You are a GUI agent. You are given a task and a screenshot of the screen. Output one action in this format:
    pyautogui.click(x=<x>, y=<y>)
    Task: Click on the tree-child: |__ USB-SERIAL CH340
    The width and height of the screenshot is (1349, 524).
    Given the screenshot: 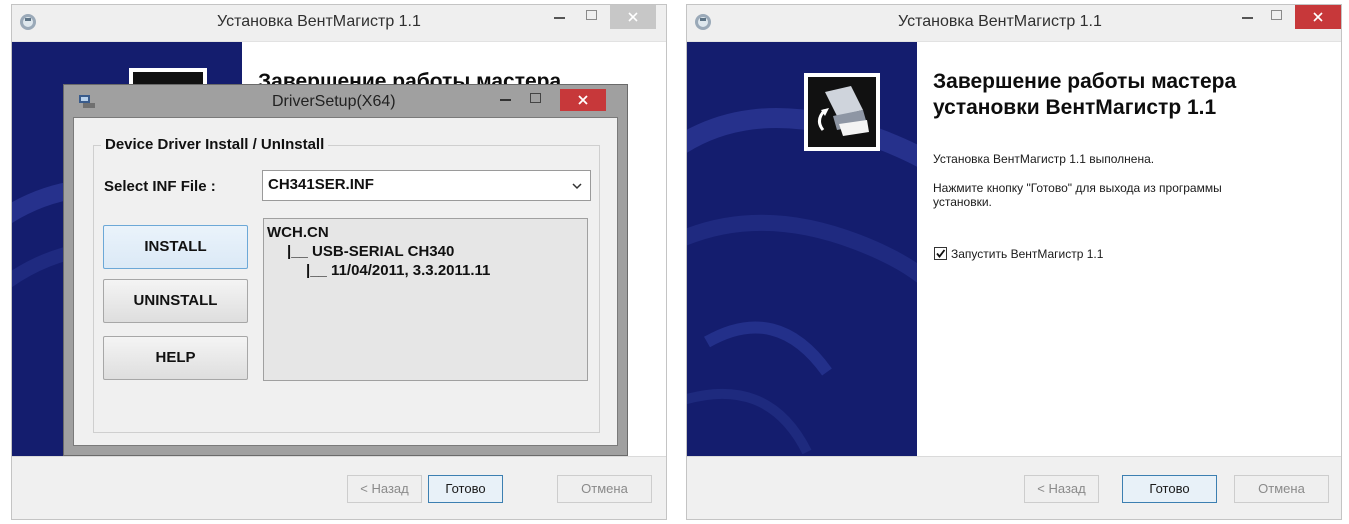 What is the action you would take?
    pyautogui.click(x=371, y=251)
    